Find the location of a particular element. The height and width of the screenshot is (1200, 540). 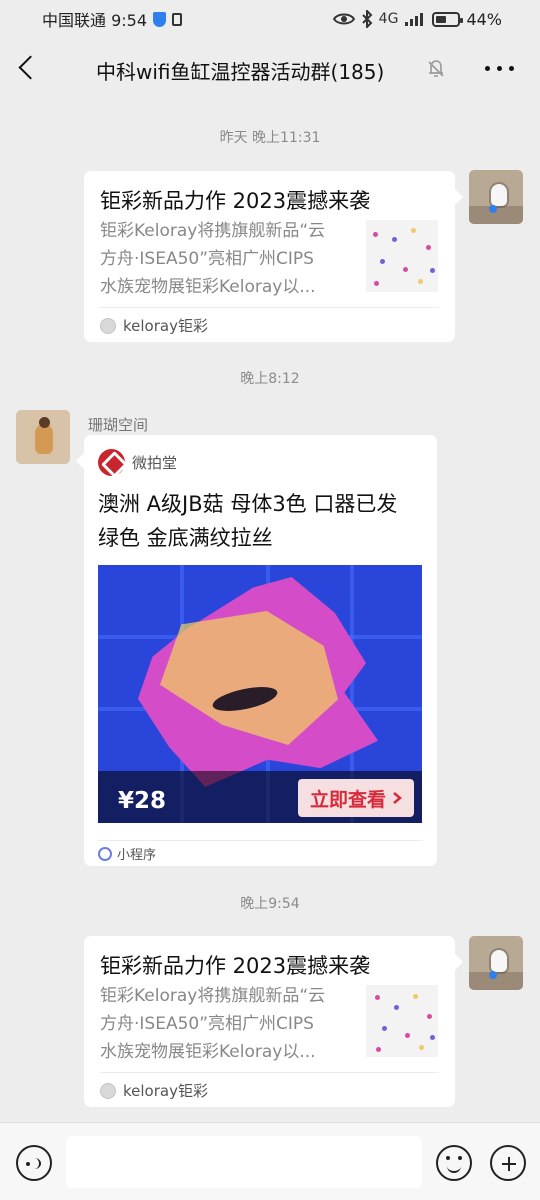

view-now-label: 立即查看 is located at coordinates (347, 799).